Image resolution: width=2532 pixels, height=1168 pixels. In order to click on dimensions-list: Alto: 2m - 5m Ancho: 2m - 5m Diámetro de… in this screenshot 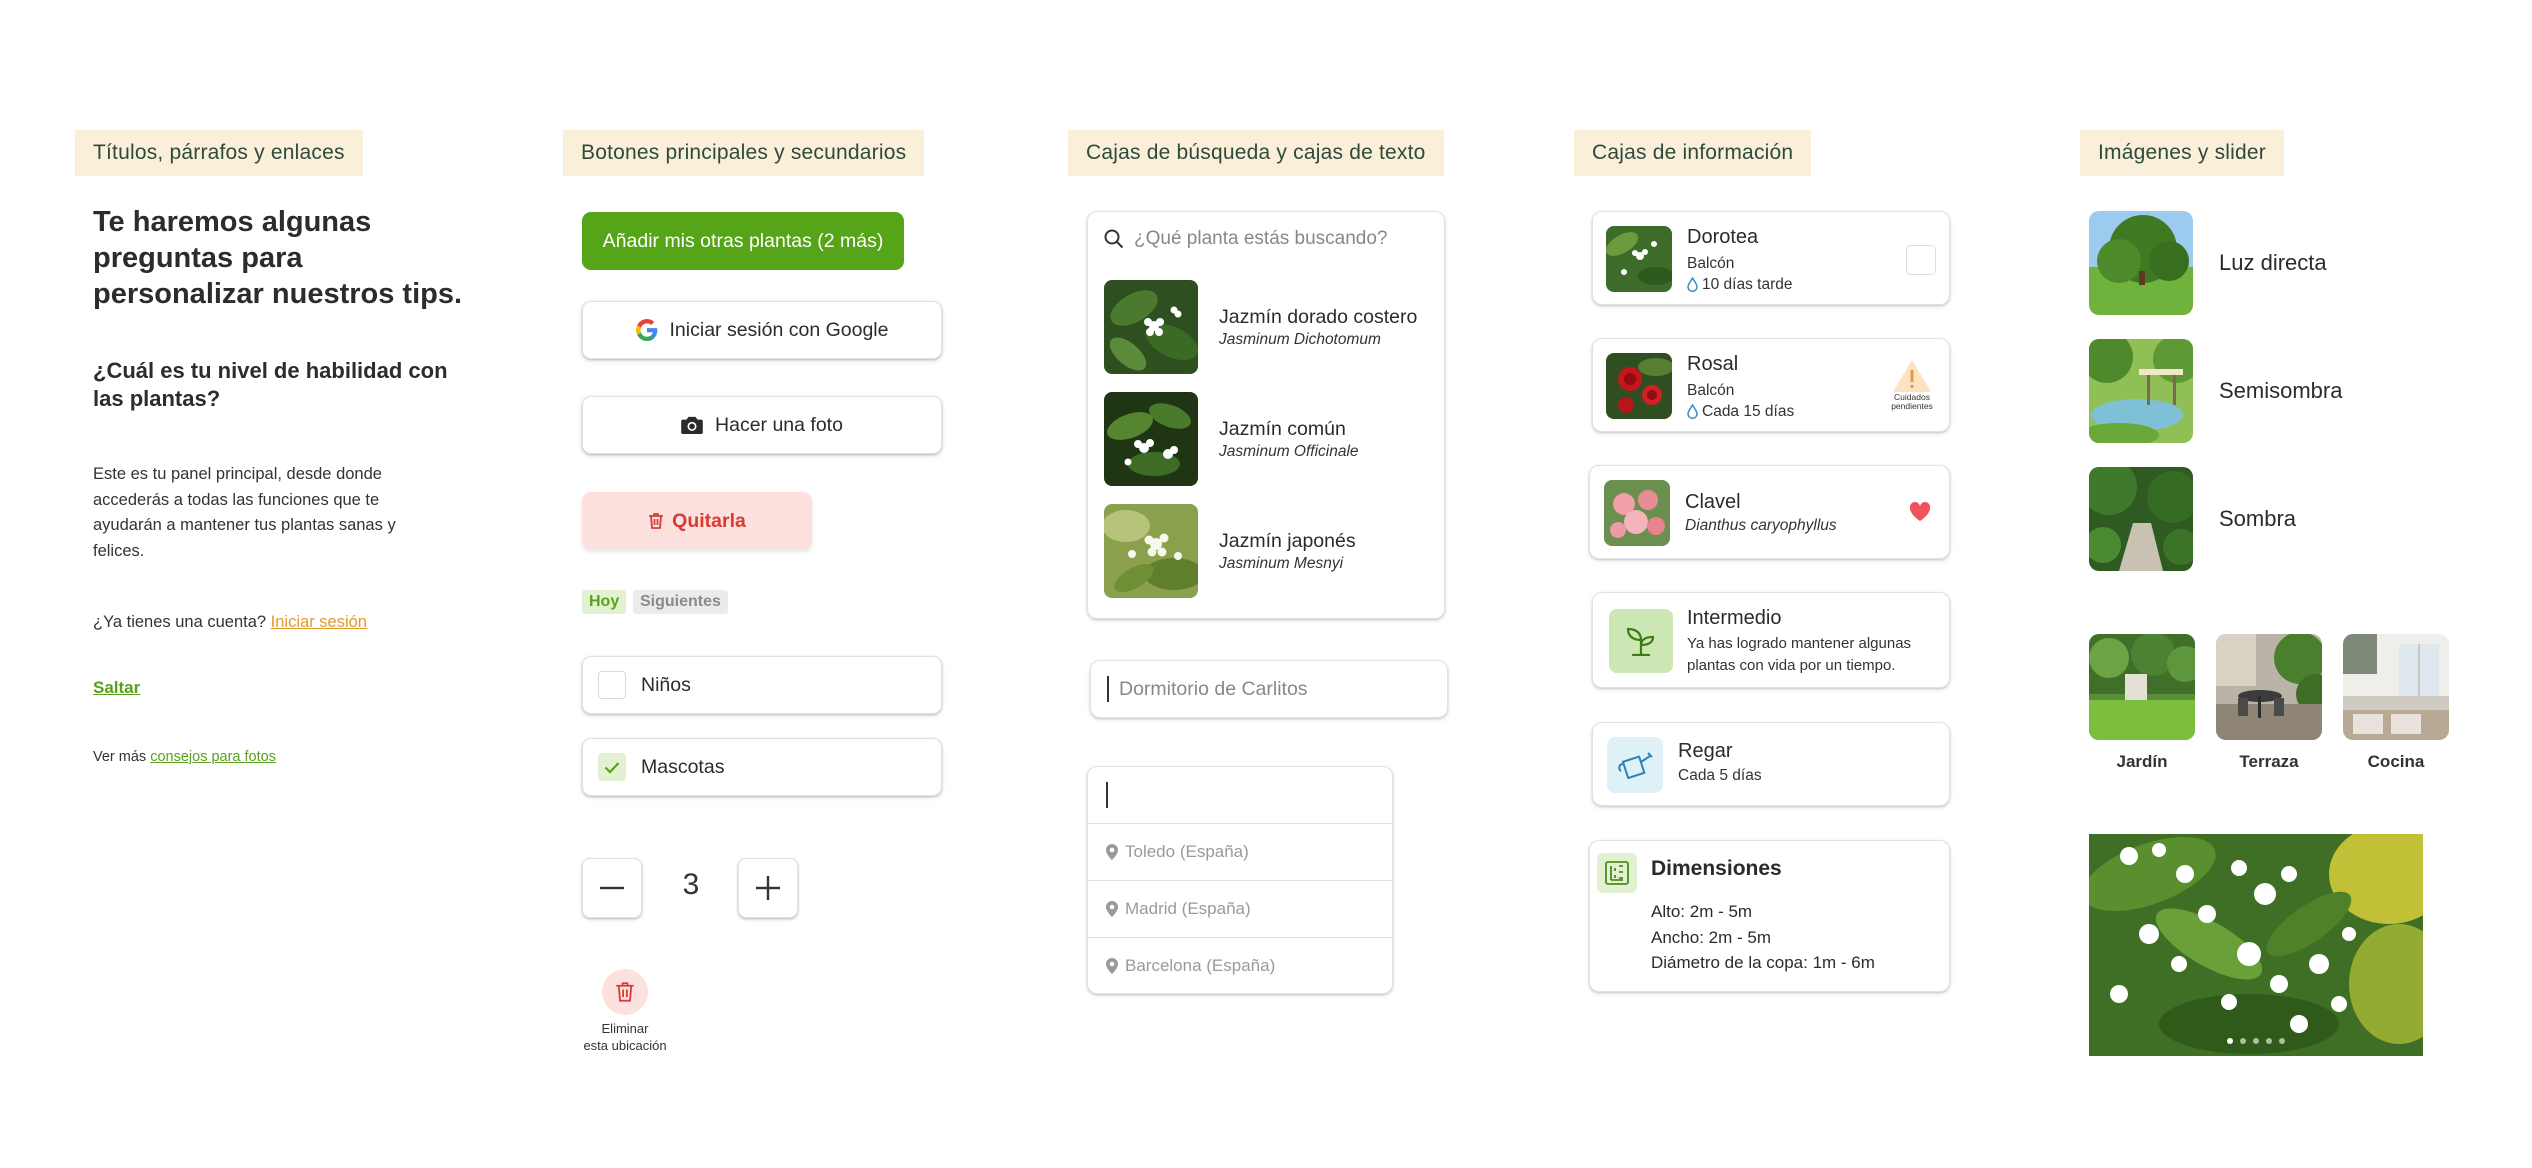, I will do `click(1763, 937)`.